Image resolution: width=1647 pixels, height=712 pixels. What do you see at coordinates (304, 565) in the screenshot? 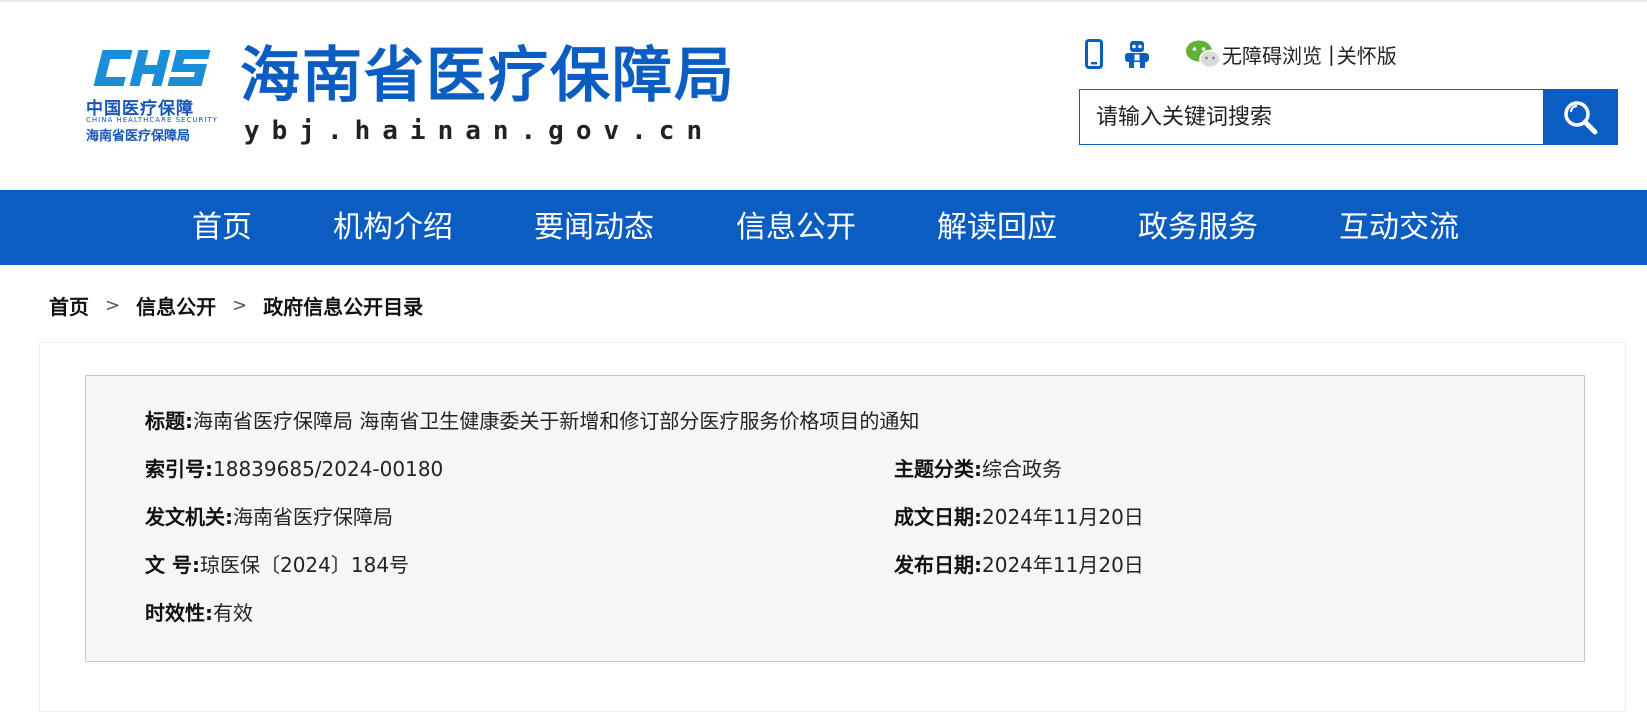
I see `meta-doc-no-value: 琼医保〔2024〕184号` at bounding box center [304, 565].